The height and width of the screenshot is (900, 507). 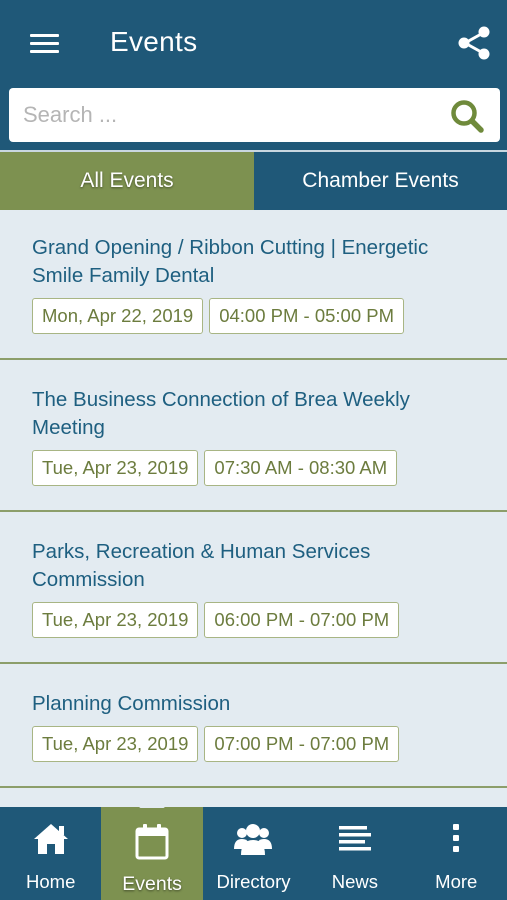 What do you see at coordinates (154, 41) in the screenshot?
I see `page-title: Events` at bounding box center [154, 41].